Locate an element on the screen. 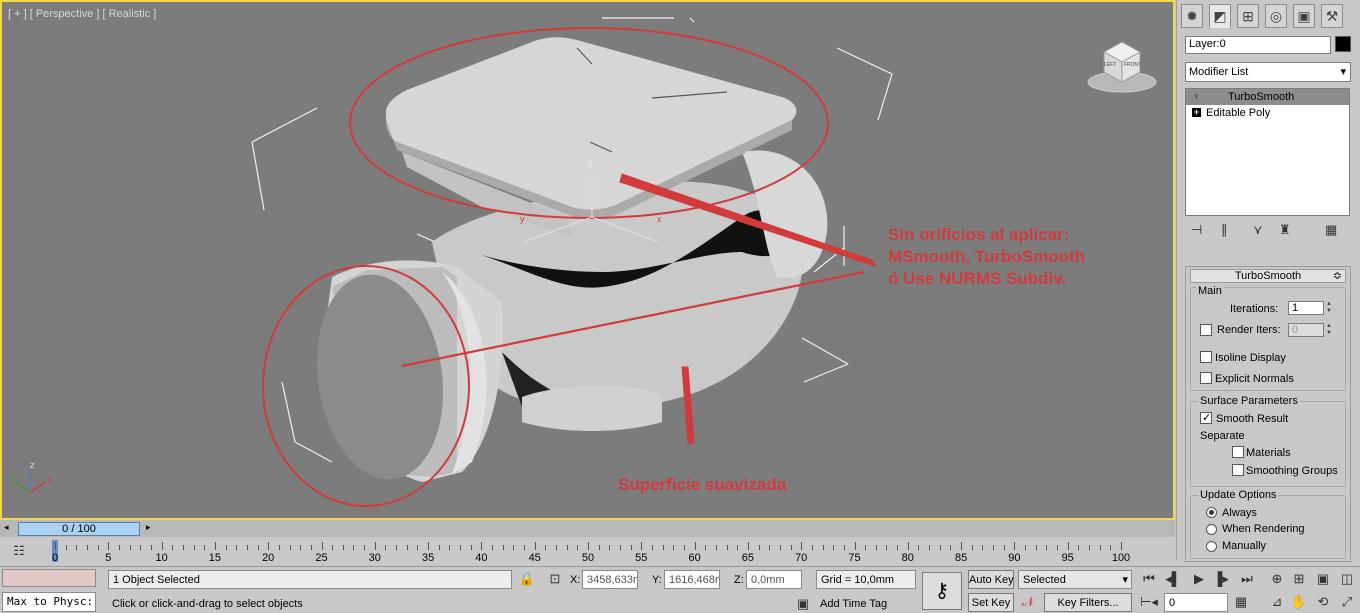 The height and width of the screenshot is (613, 1360). y-coordinate-field: 1616,468m is located at coordinates (692, 579).